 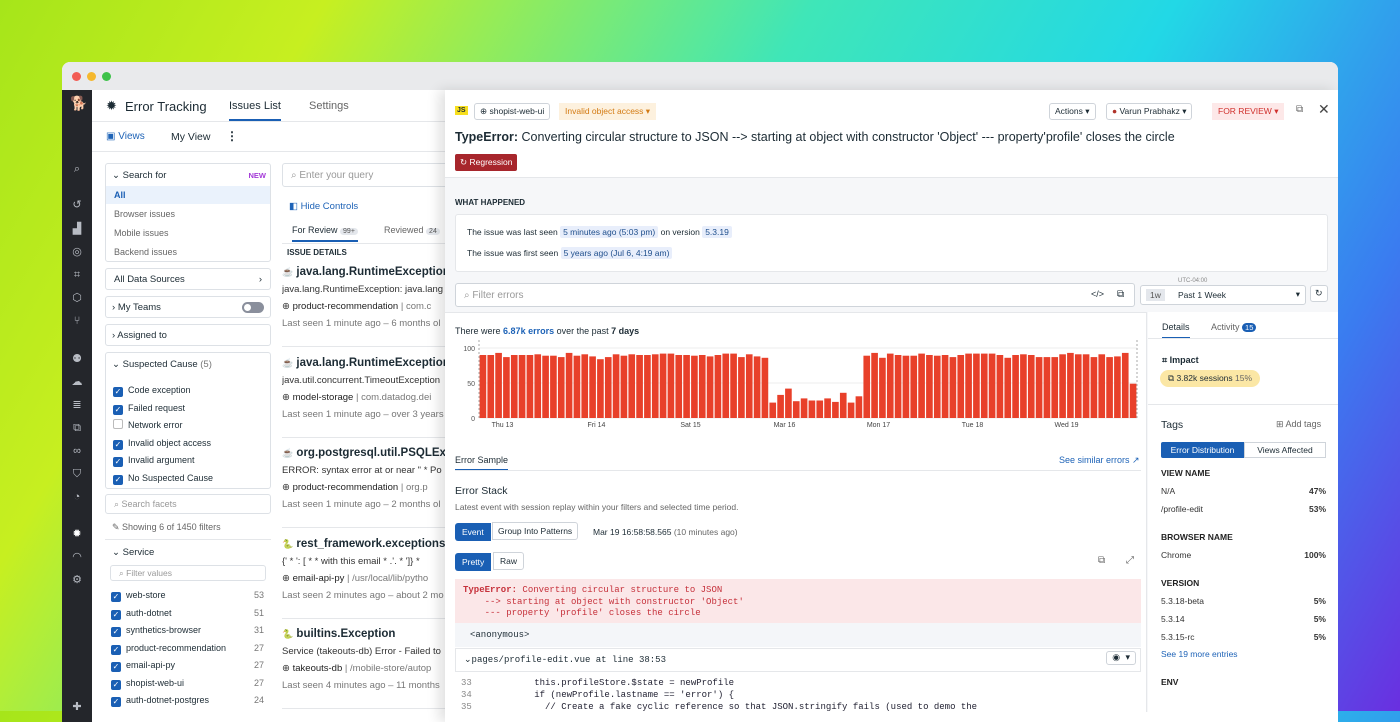 What do you see at coordinates (253, 307) in the screenshot?
I see `my-teams-toggle` at bounding box center [253, 307].